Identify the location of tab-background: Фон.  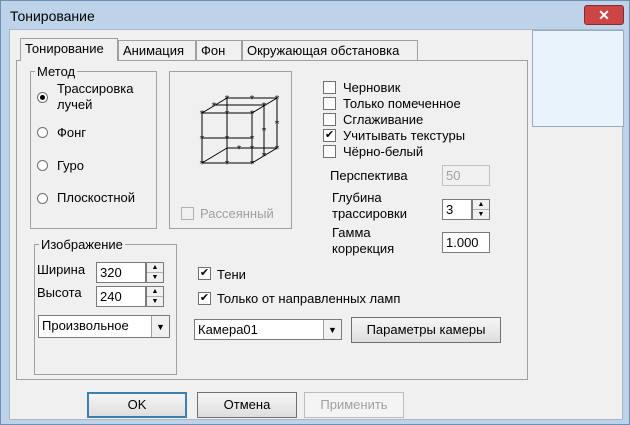
(219, 50).